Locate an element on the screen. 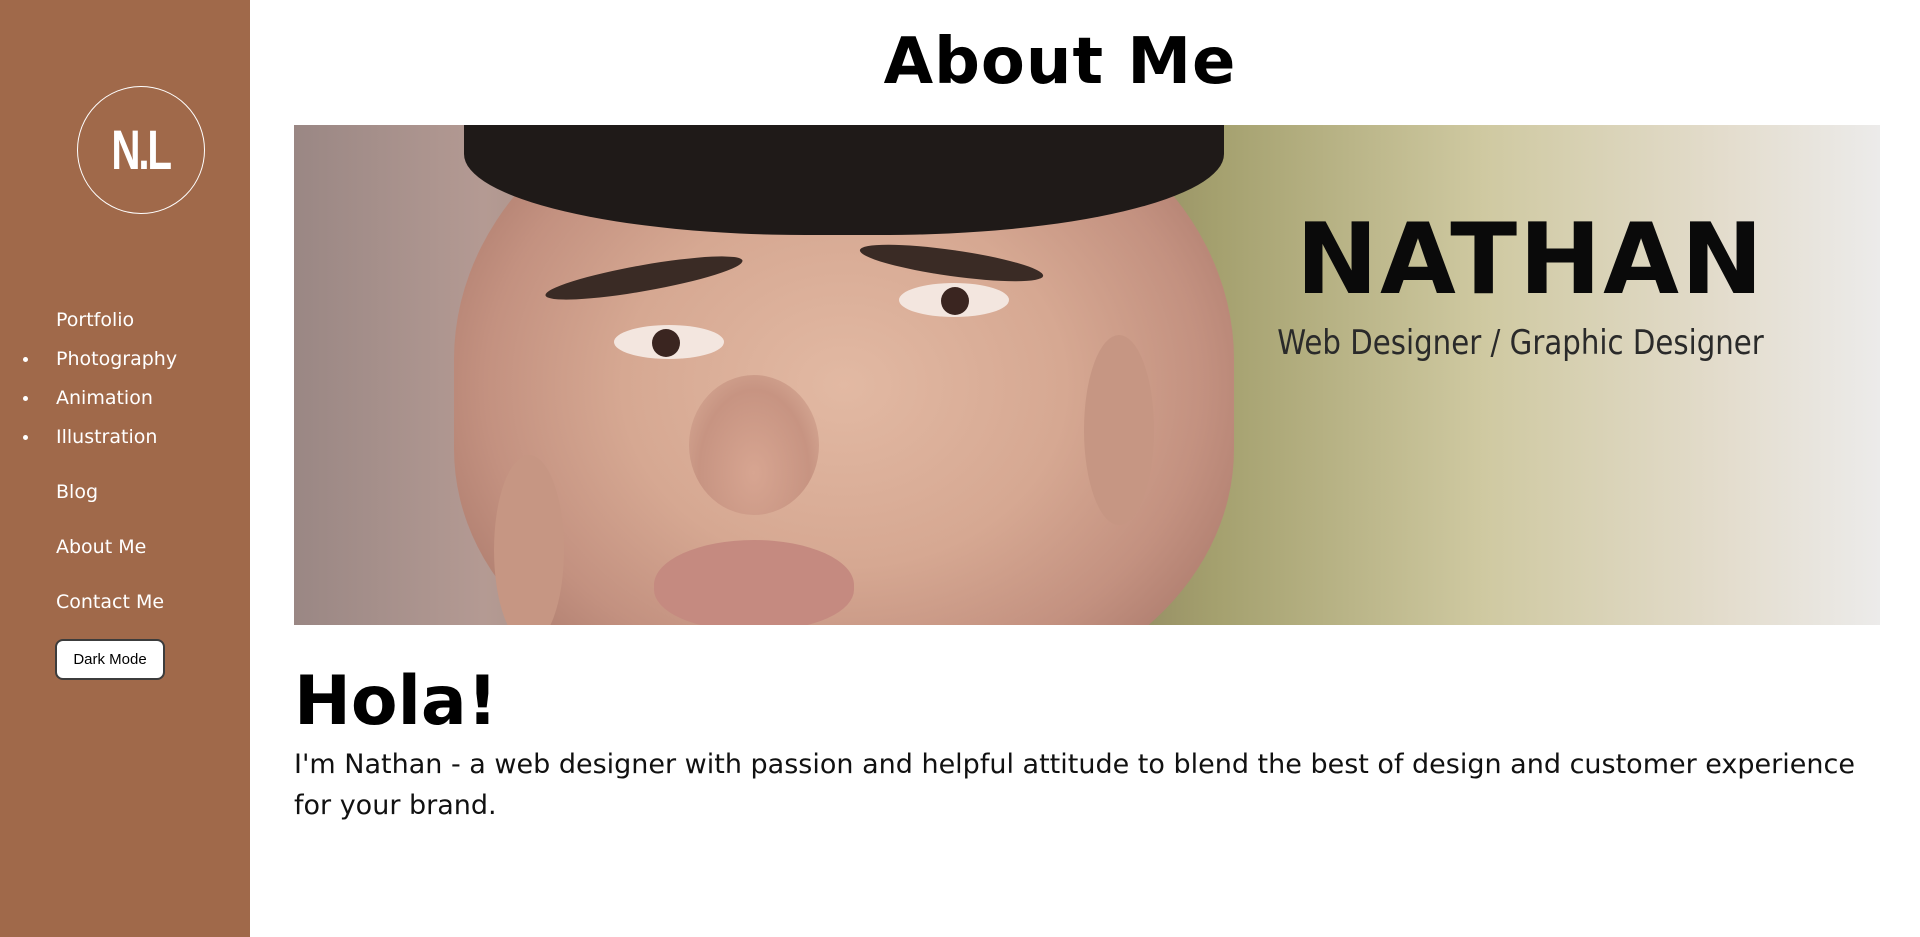  nav-illustration: Illustration is located at coordinates (90, 437).